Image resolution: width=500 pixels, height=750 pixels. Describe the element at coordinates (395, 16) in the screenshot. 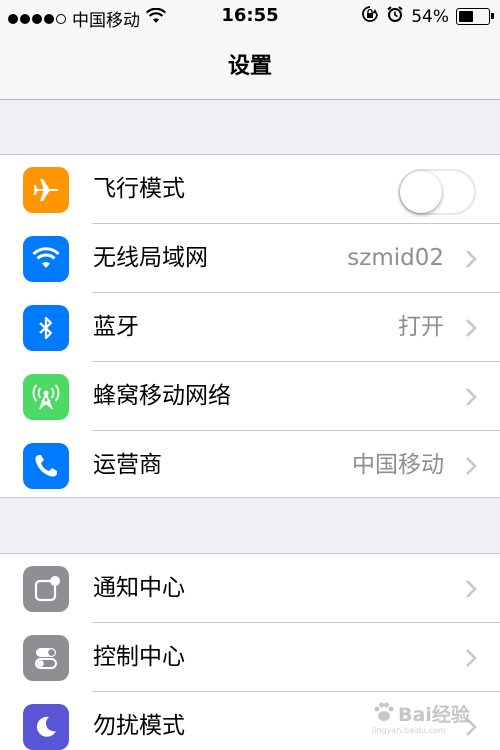

I see `alarm-icon` at that location.